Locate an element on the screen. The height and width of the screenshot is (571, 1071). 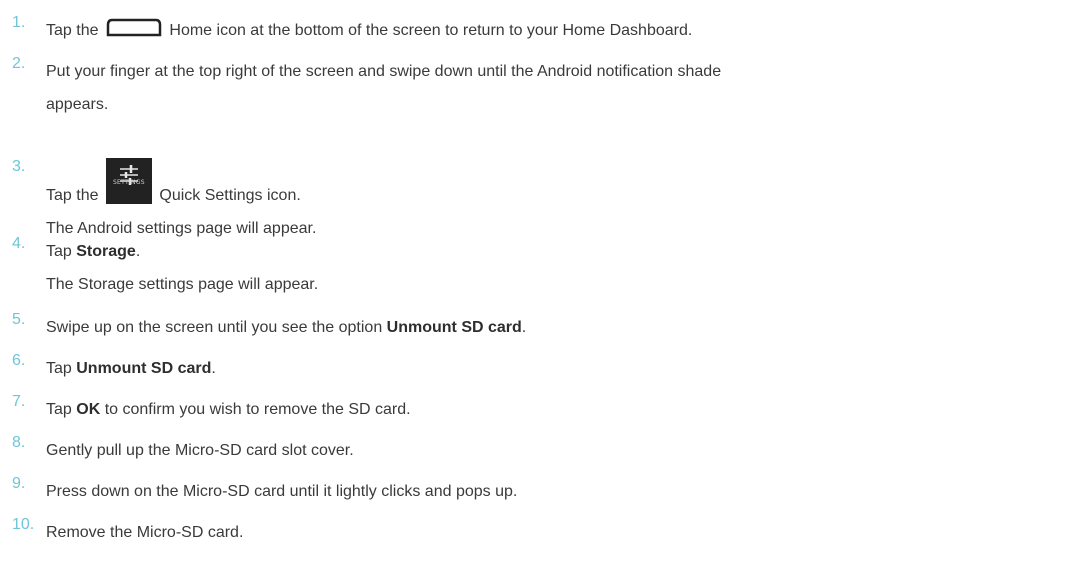
ui-term: Storage is located at coordinates (106, 251).